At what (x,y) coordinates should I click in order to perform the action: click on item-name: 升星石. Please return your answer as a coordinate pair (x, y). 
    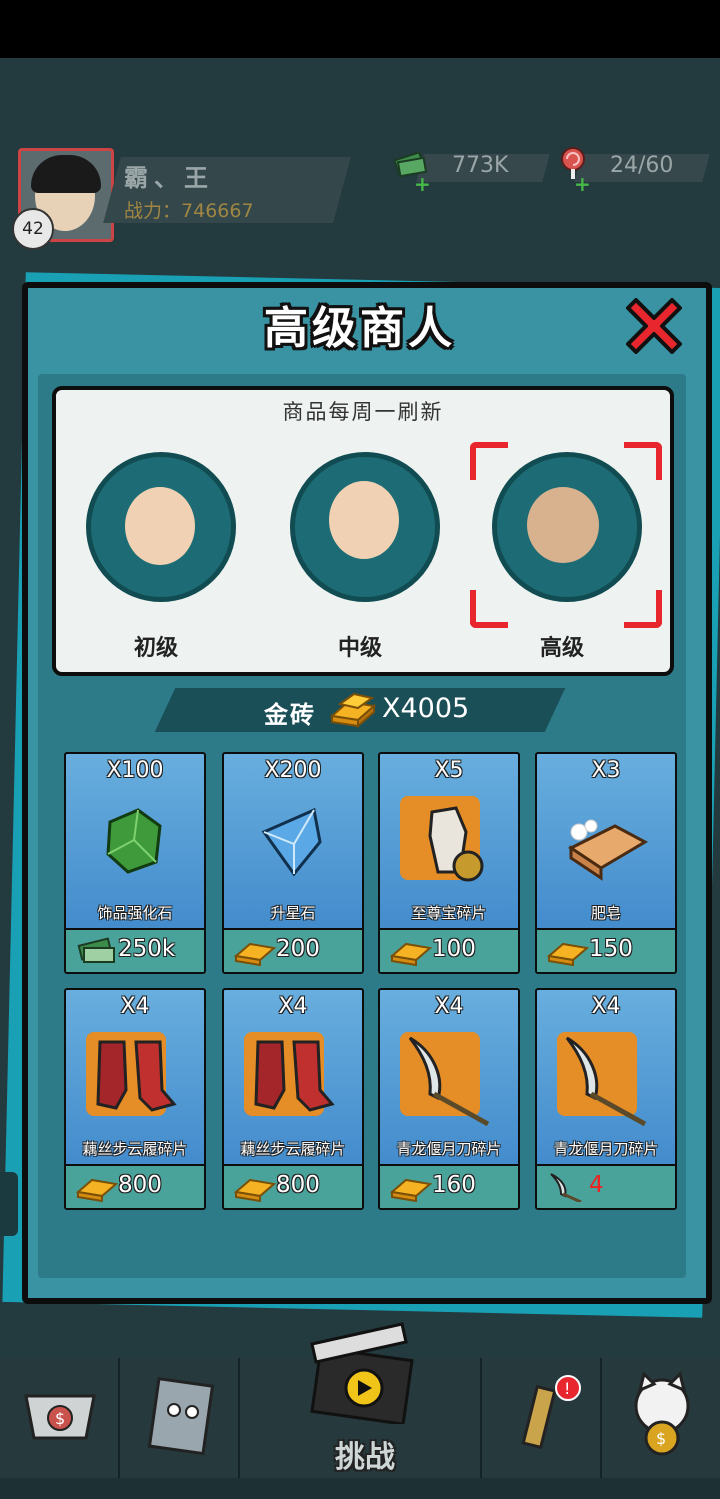
    Looking at the image, I should click on (293, 913).